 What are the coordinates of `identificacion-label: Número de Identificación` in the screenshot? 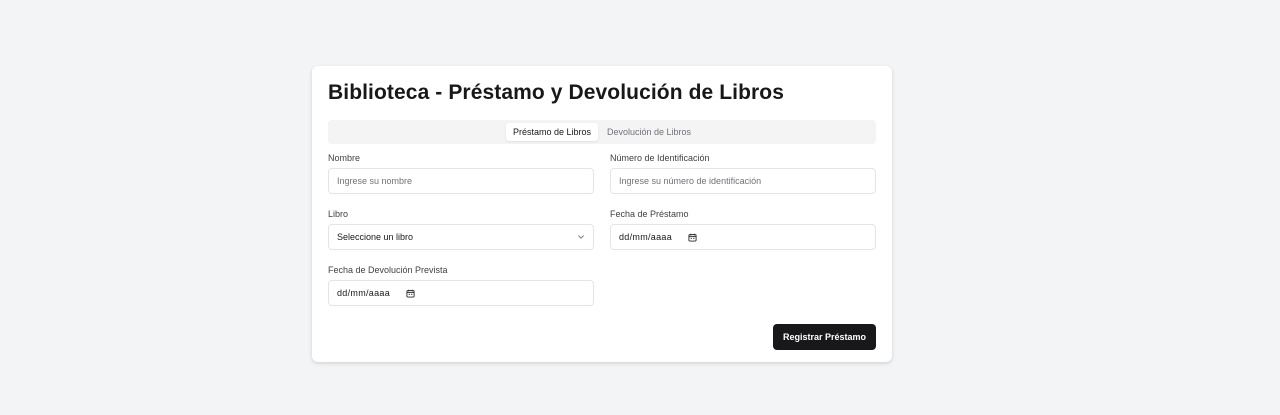 It's located at (660, 158).